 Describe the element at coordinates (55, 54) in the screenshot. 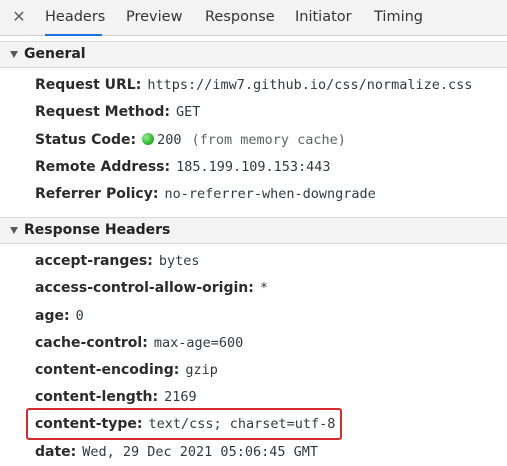

I see `general-section-title: General` at that location.